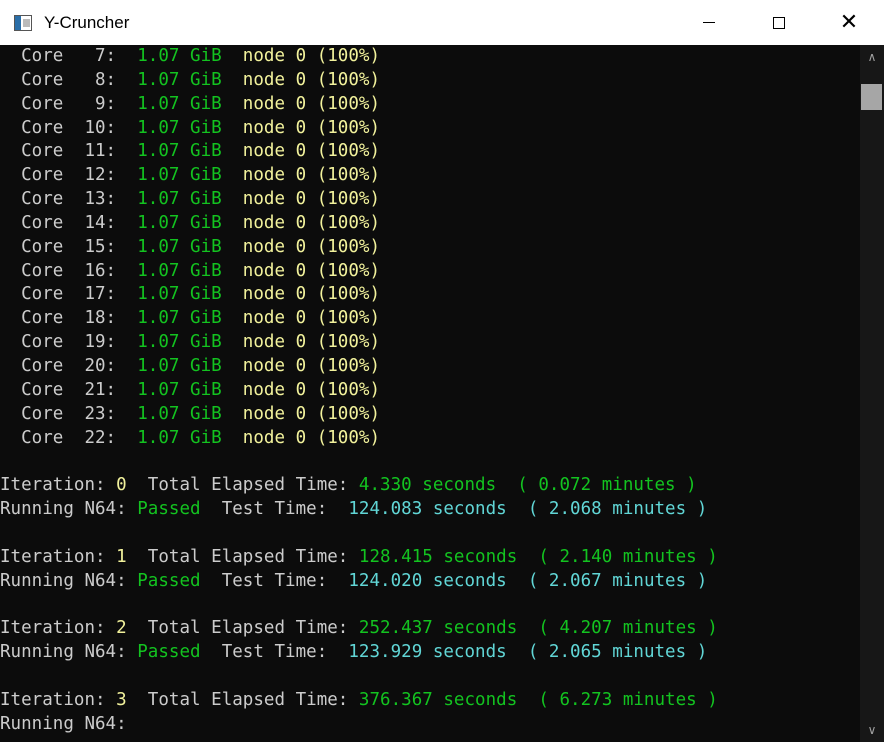  I want to click on core-label: Core 11:, so click(69, 151).